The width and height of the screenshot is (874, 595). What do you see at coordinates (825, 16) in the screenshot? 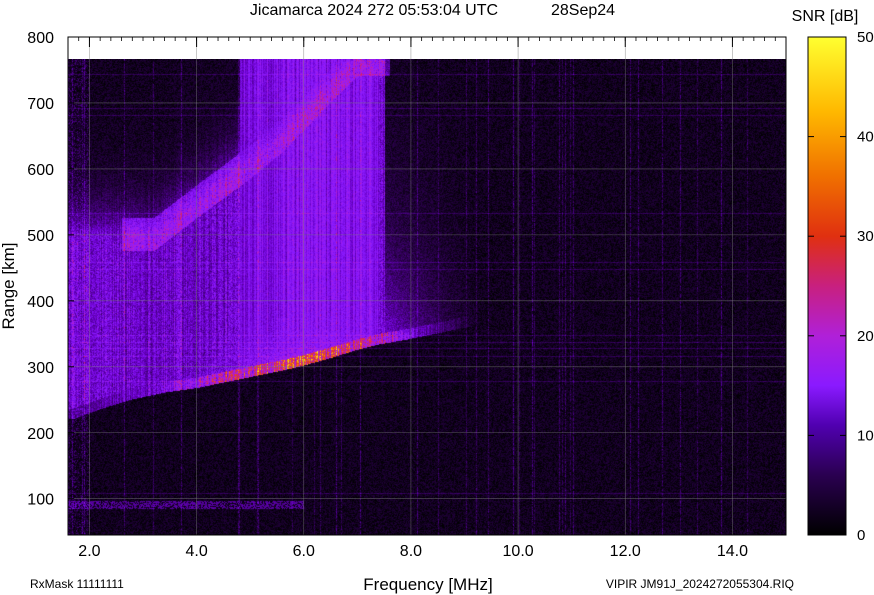
I see `colorbar-label: SNR [dB]` at bounding box center [825, 16].